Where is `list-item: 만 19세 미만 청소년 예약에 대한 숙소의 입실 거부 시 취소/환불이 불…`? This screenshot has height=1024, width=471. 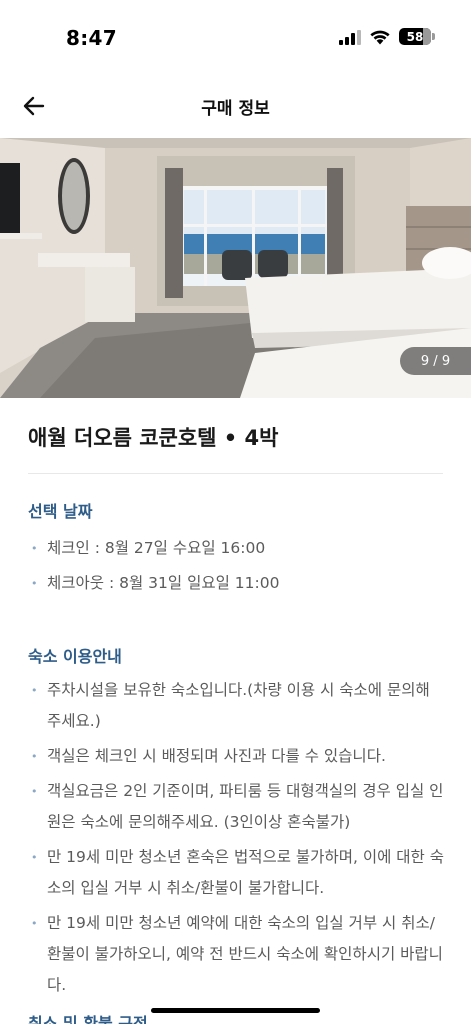
list-item: 만 19세 미만 청소년 예약에 대한 숙소의 입실 거부 시 취소/환불이 불… is located at coordinates (238, 954).